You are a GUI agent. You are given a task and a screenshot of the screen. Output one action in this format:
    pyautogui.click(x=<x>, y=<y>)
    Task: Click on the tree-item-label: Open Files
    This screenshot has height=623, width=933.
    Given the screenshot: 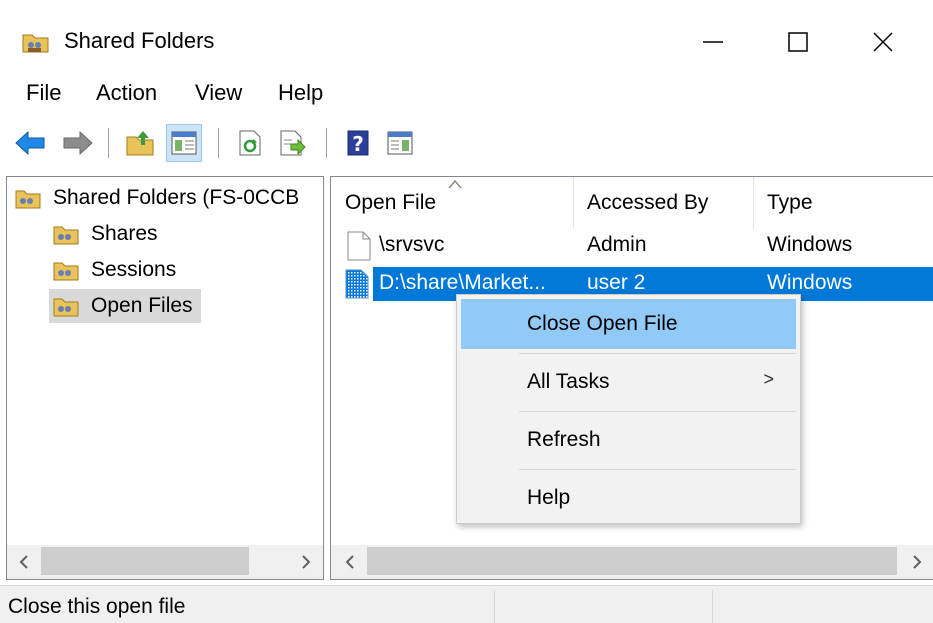 What is the action you would take?
    pyautogui.click(x=142, y=305)
    